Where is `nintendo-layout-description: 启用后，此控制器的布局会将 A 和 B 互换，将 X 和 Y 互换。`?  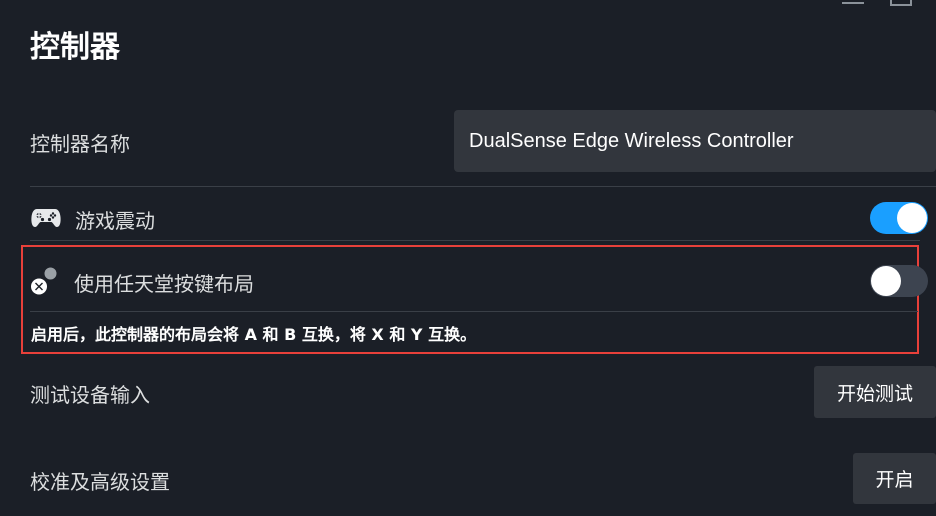
nintendo-layout-description: 启用后，此控制器的布局会将 A 和 B 互换，将 X 和 Y 互换。 is located at coordinates (254, 334).